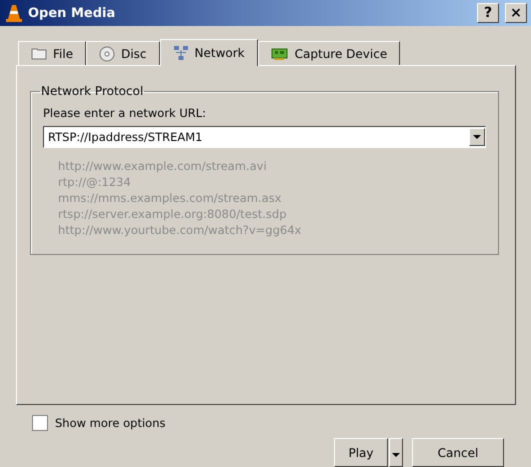  I want to click on example-url: http://www.yourtube.com/watch?v=gg64x, so click(180, 230).